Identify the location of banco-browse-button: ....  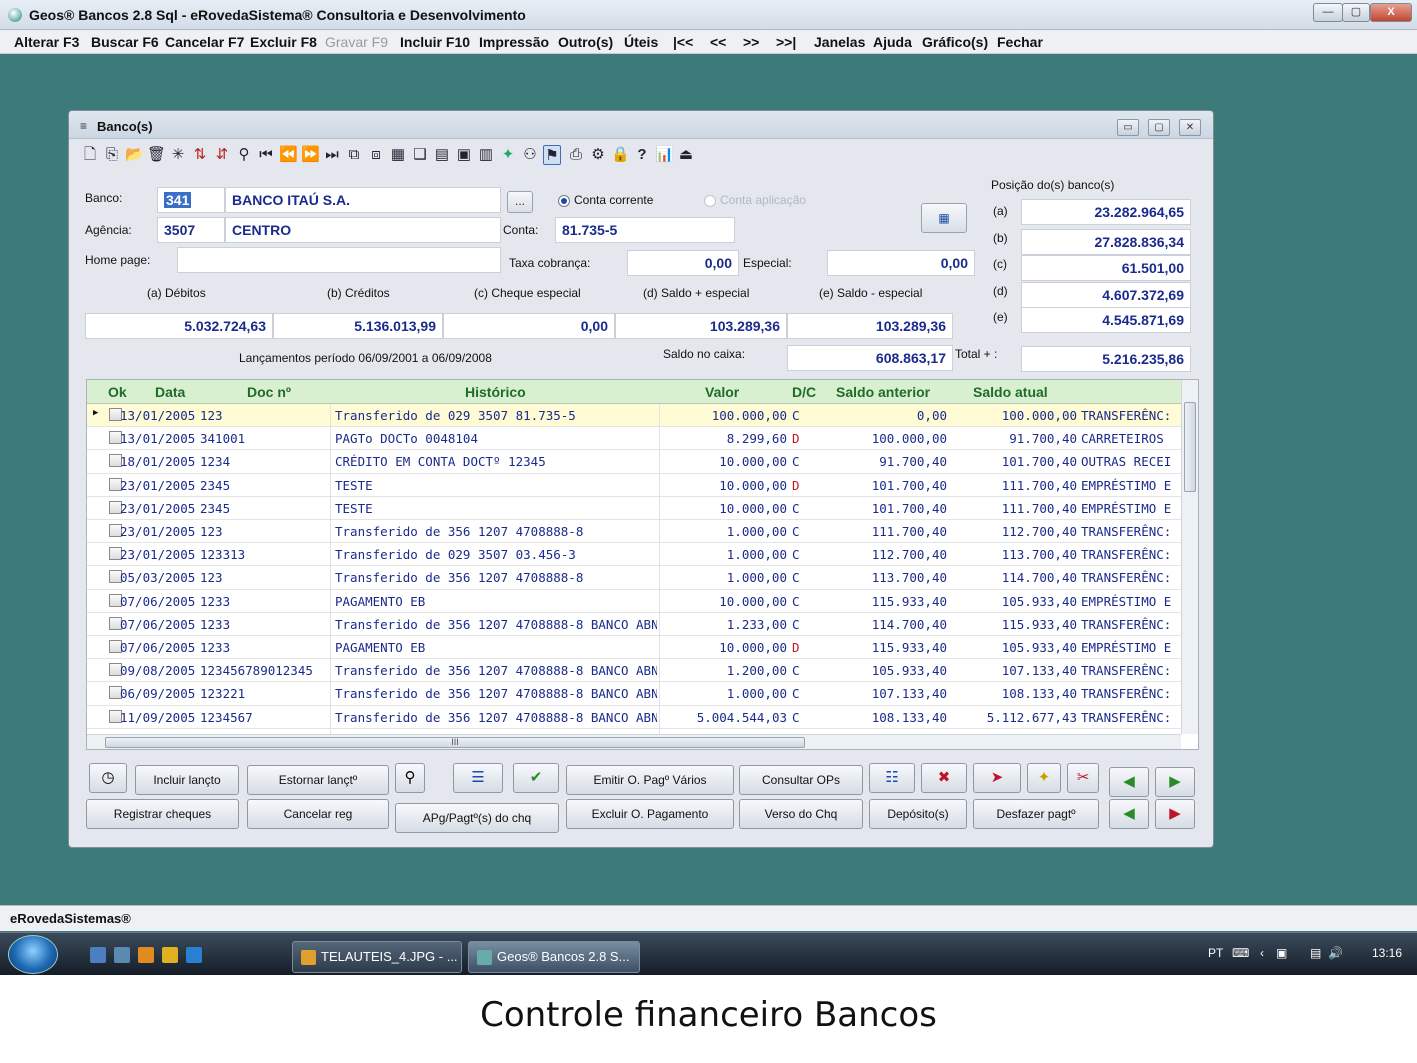
(520, 202).